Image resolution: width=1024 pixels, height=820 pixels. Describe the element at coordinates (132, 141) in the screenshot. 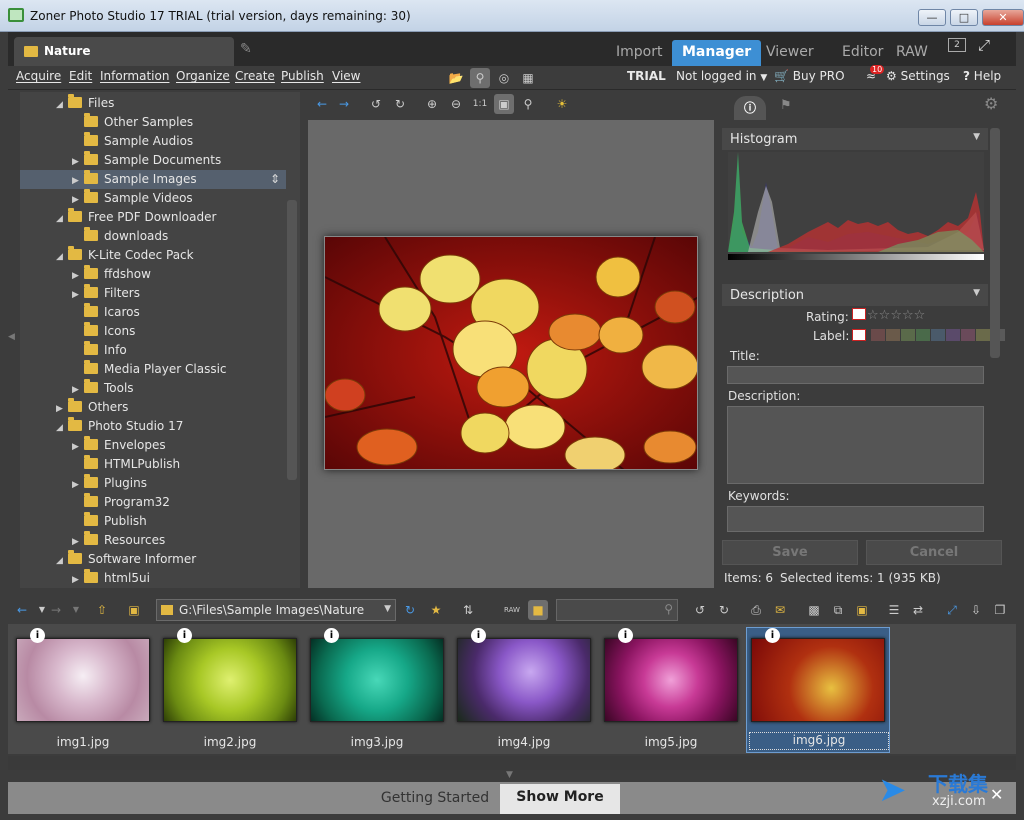

I see `tree-item: Sample Audios` at that location.